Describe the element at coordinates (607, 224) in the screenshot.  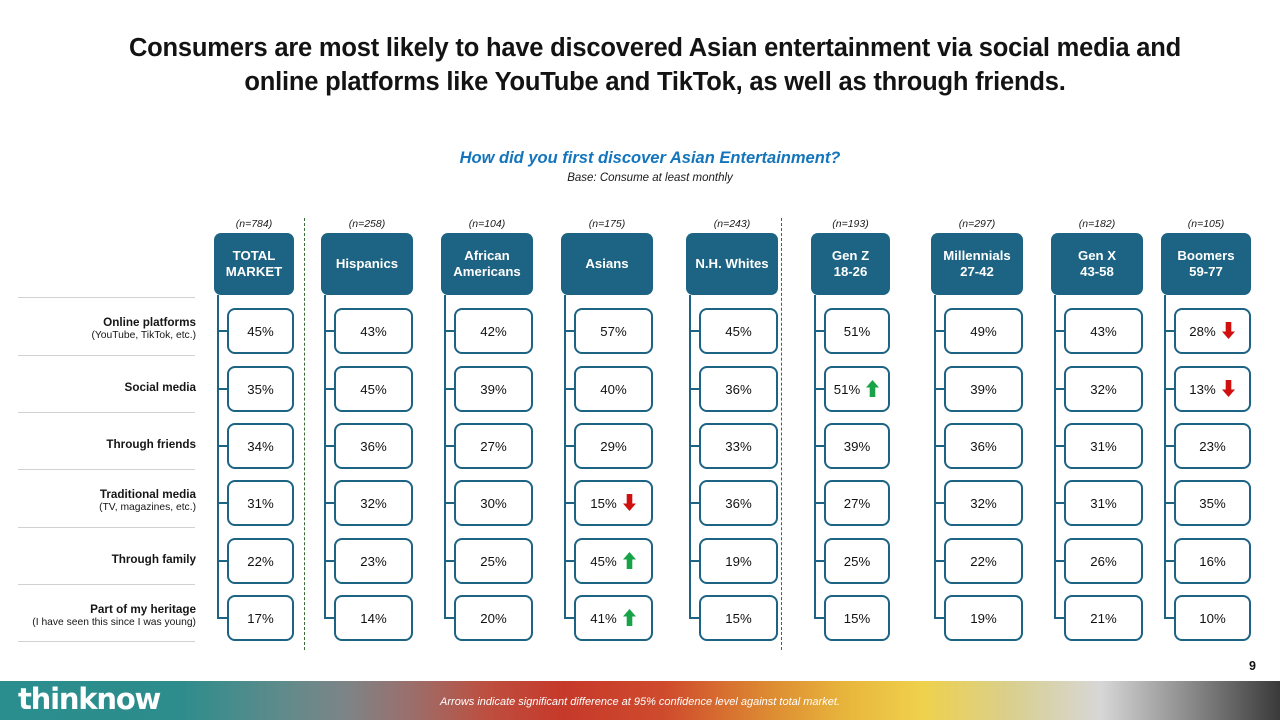
I see `column-sample-size: (n=175)` at that location.